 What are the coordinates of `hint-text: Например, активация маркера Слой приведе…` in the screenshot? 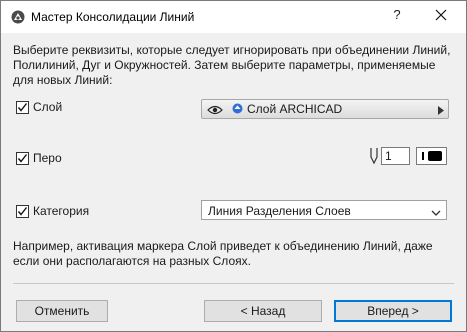 It's located at (223, 253).